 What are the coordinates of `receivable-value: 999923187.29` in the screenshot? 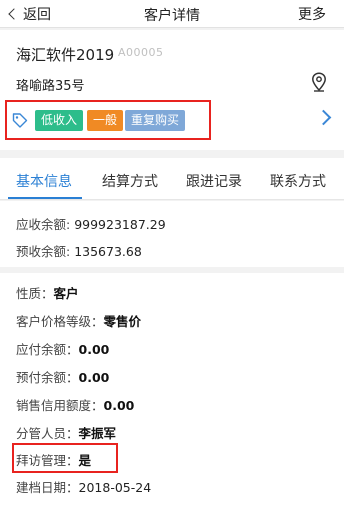 It's located at (120, 224).